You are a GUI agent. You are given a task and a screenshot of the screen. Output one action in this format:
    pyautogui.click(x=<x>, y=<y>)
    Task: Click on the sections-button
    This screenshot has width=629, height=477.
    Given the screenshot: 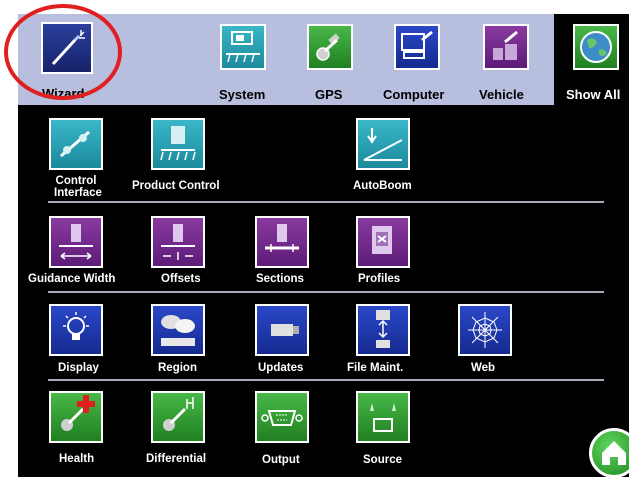 What is the action you would take?
    pyautogui.click(x=282, y=242)
    